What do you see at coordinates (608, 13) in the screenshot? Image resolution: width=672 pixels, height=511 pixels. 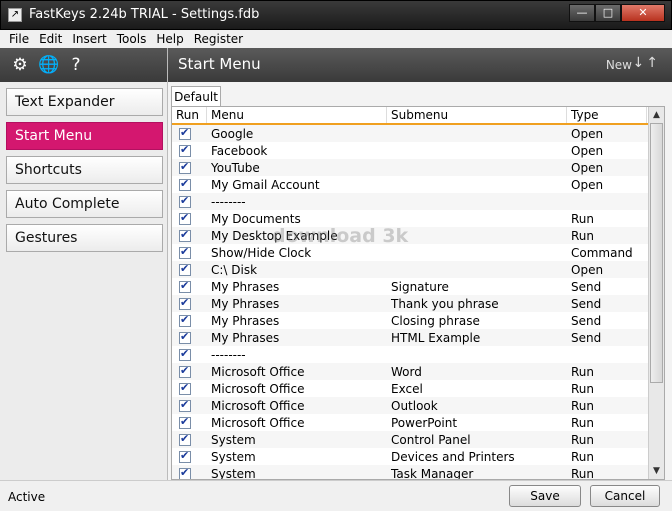 I see `maximize-icon: □` at bounding box center [608, 13].